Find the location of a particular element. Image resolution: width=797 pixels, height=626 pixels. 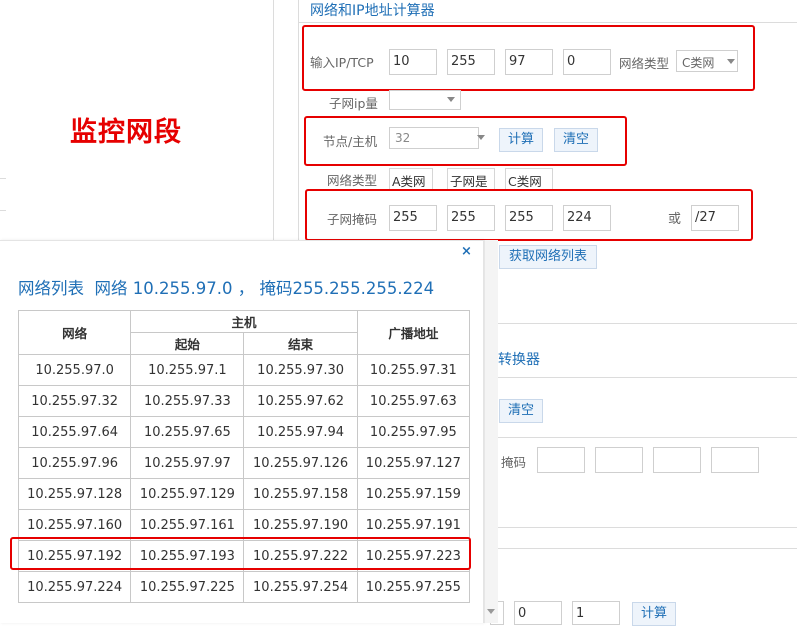

highlight-node-row is located at coordinates (465, 141).